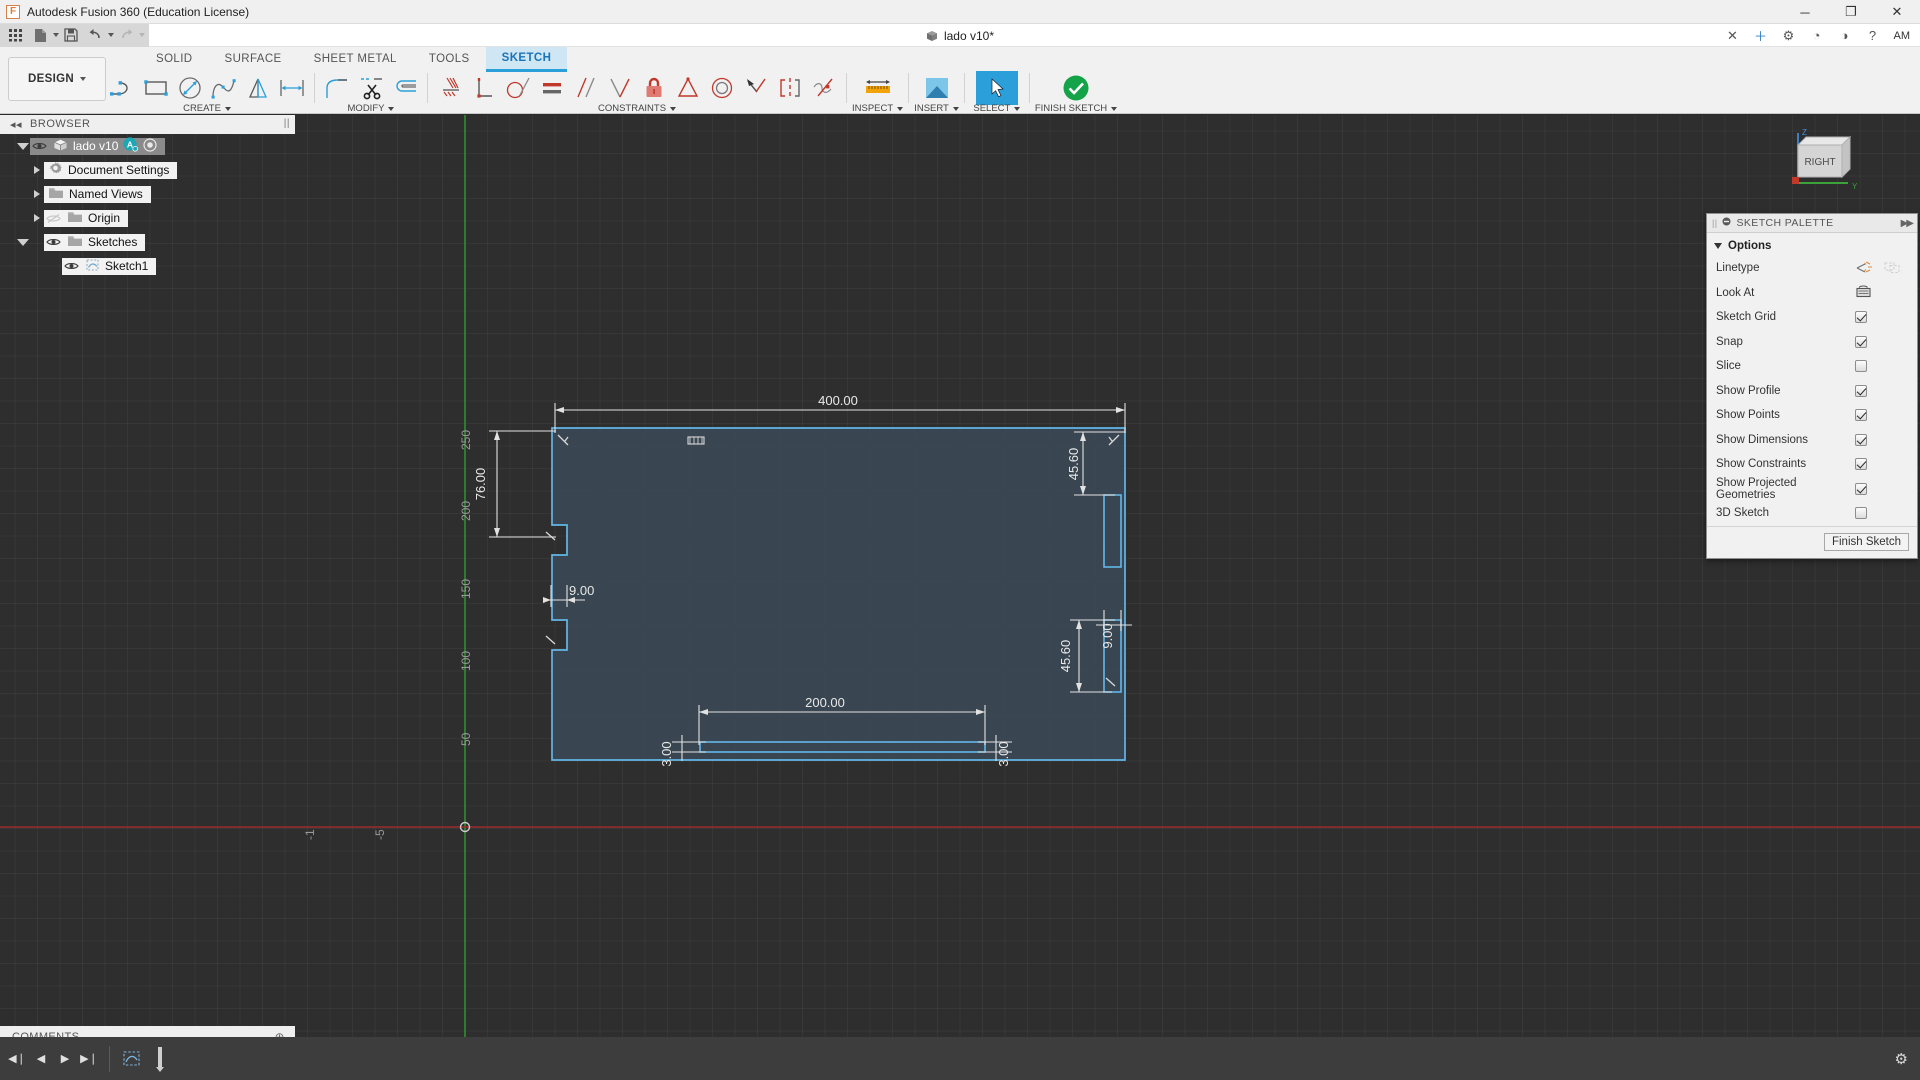 This screenshot has width=1920, height=1080. Describe the element at coordinates (371, 88) in the screenshot. I see `trim-tool` at that location.